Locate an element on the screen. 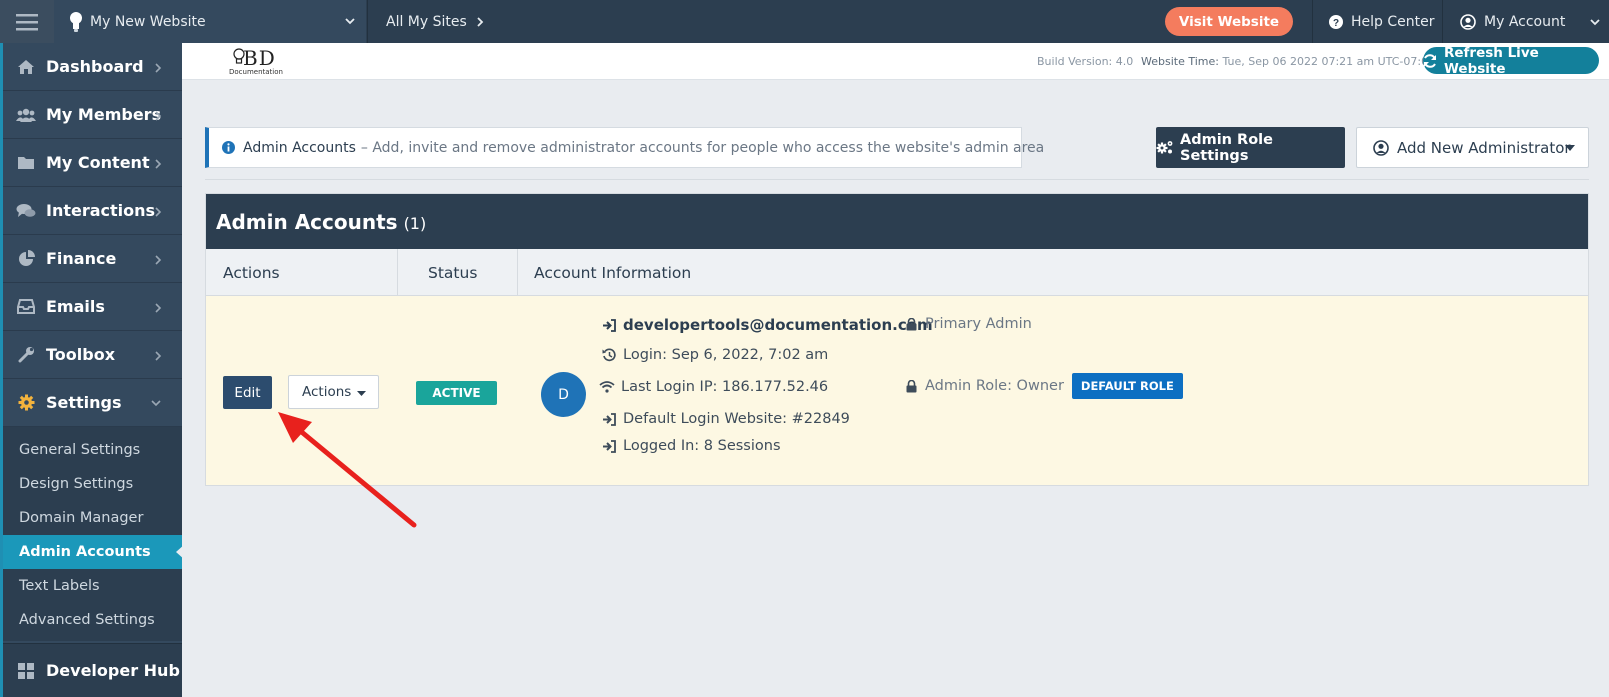 The width and height of the screenshot is (1609, 697). logged-in-sessions: Logged In: 8 Sessions is located at coordinates (691, 446).